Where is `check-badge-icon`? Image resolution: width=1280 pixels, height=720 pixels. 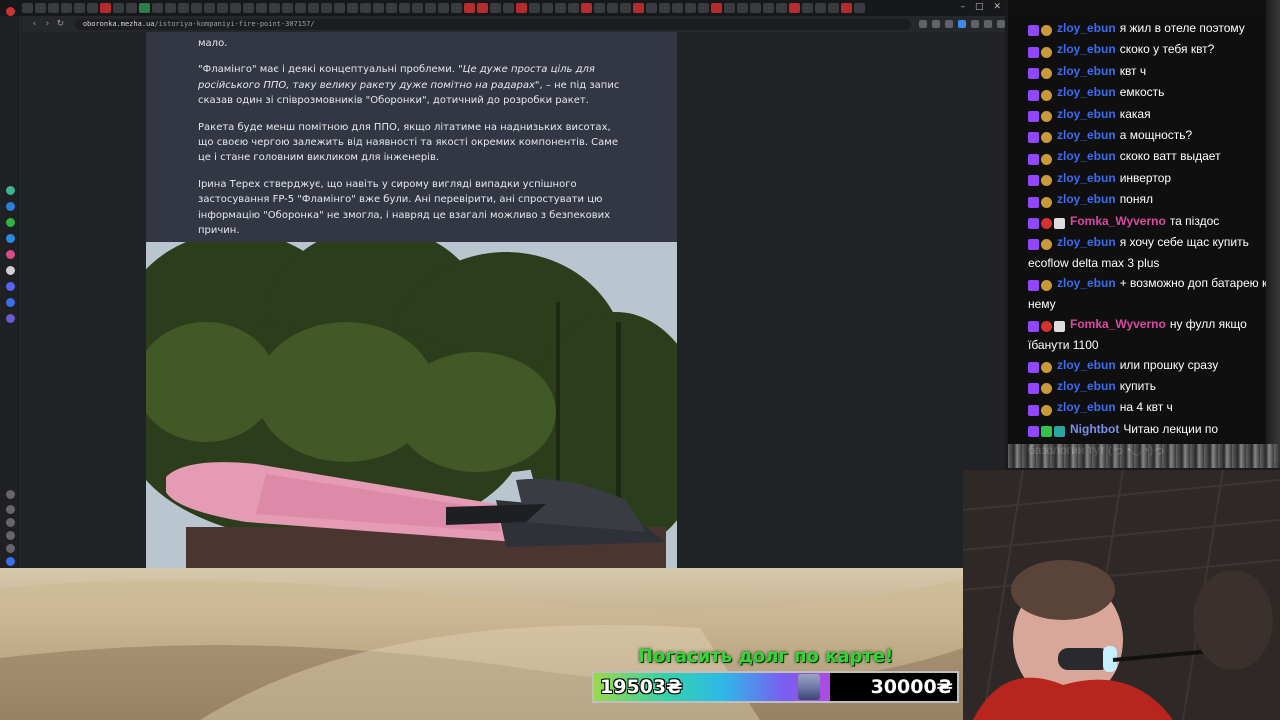 check-badge-icon is located at coordinates (1046, 432).